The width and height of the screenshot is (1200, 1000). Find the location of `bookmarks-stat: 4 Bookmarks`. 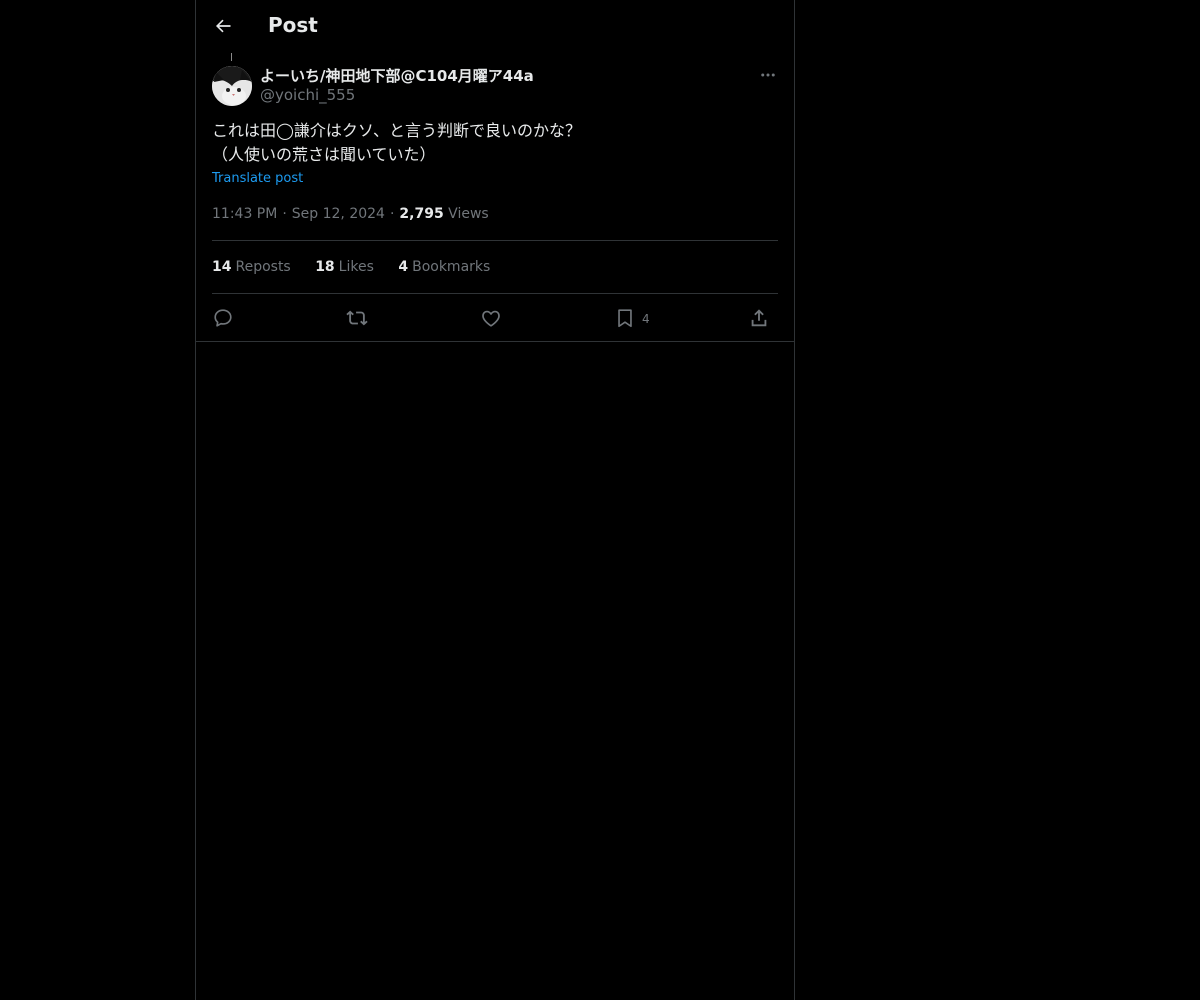

bookmarks-stat: 4 Bookmarks is located at coordinates (444, 267).